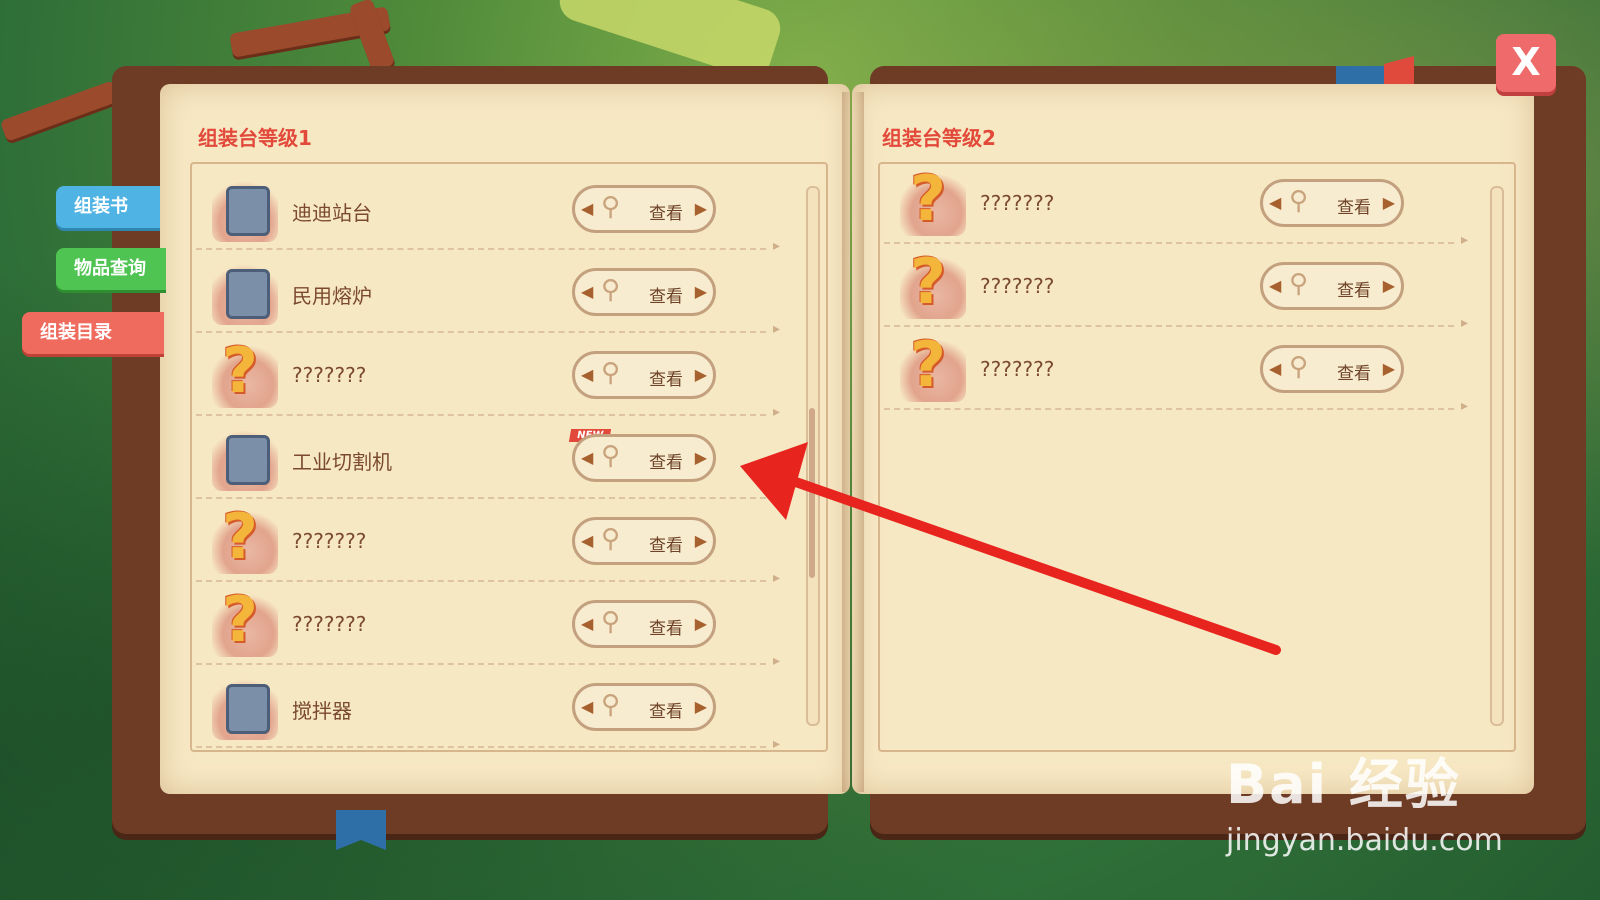 This screenshot has width=1600, height=900. Describe the element at coordinates (1343, 784) in the screenshot. I see `watermark-brand: Bai 经验` at that location.